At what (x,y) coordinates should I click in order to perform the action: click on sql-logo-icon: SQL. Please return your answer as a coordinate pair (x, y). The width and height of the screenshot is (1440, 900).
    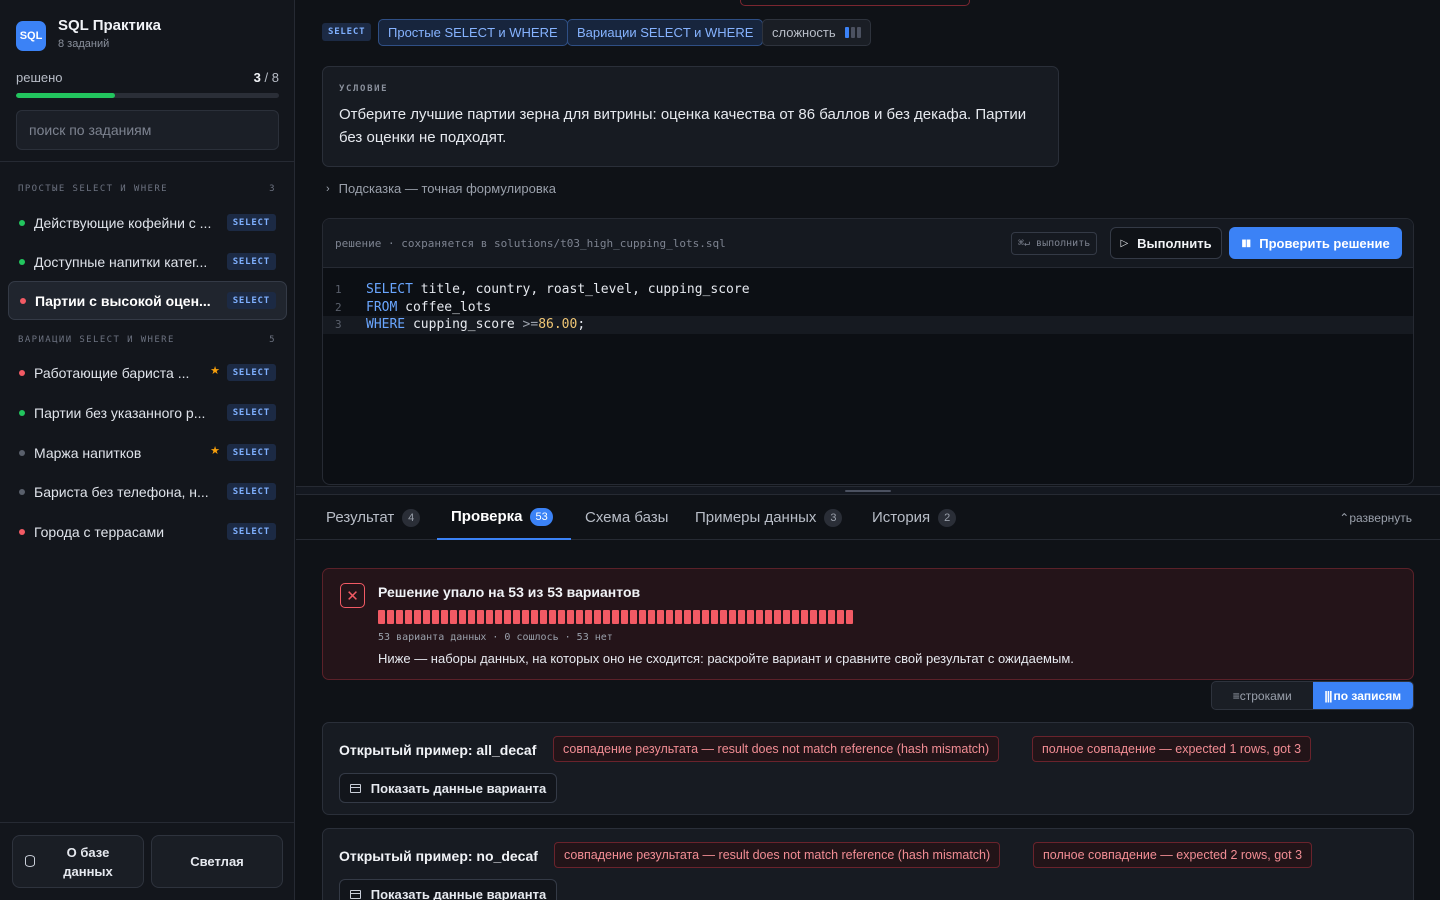
    Looking at the image, I should click on (31, 36).